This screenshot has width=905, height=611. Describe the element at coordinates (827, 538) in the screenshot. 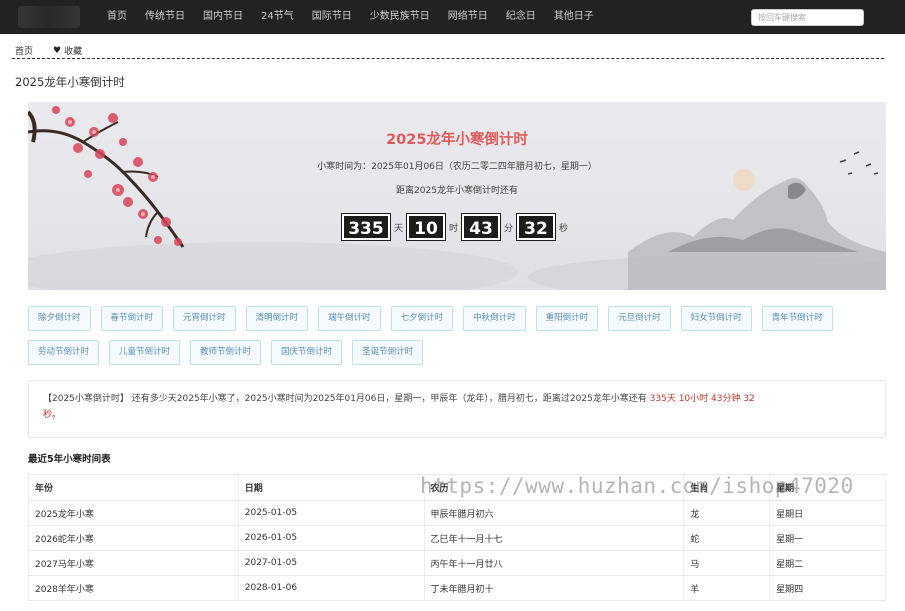

I see `table-cell: 星期一` at that location.